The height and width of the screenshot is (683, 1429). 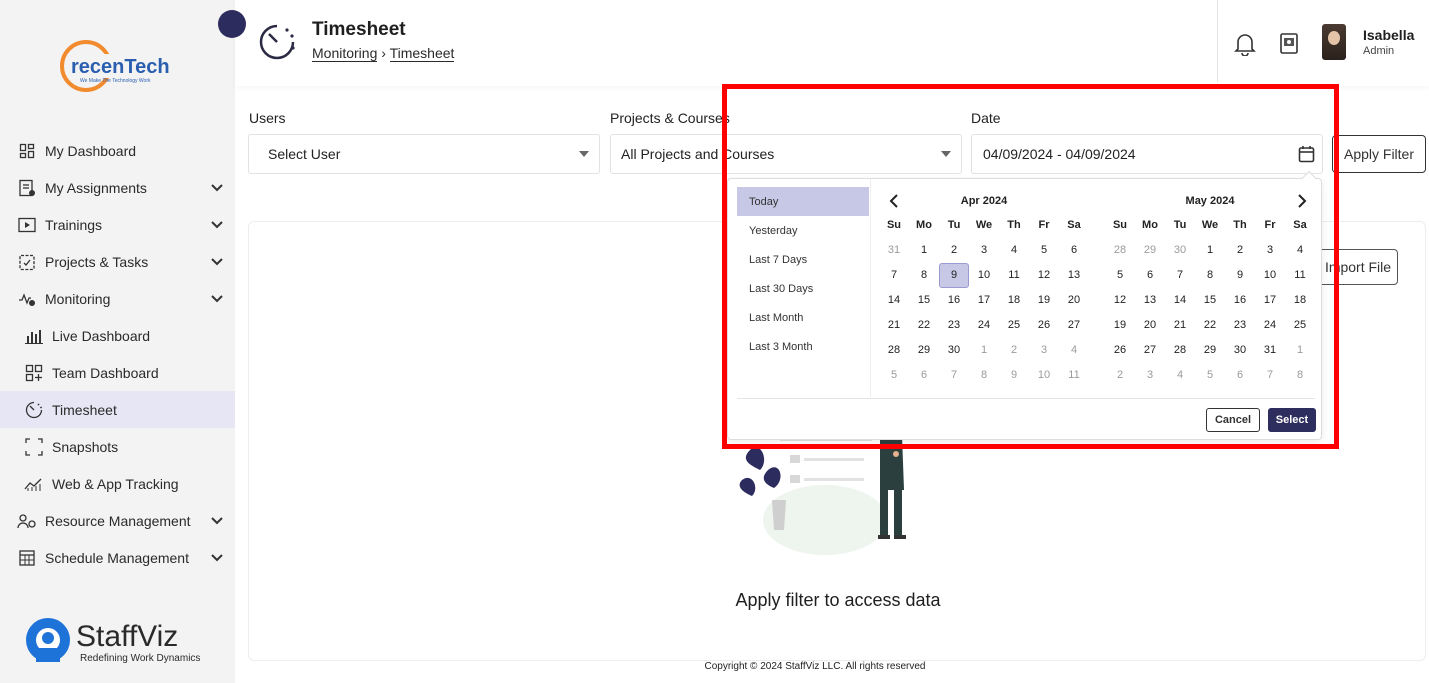 What do you see at coordinates (117, 335) in the screenshot?
I see `sidebar-item-live-dashboard: Live Dashboard` at bounding box center [117, 335].